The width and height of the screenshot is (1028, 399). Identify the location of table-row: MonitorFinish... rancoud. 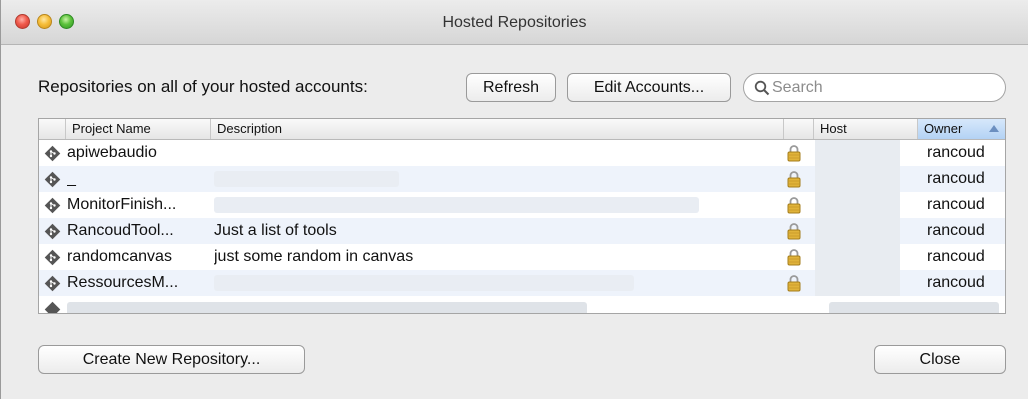
(522, 205).